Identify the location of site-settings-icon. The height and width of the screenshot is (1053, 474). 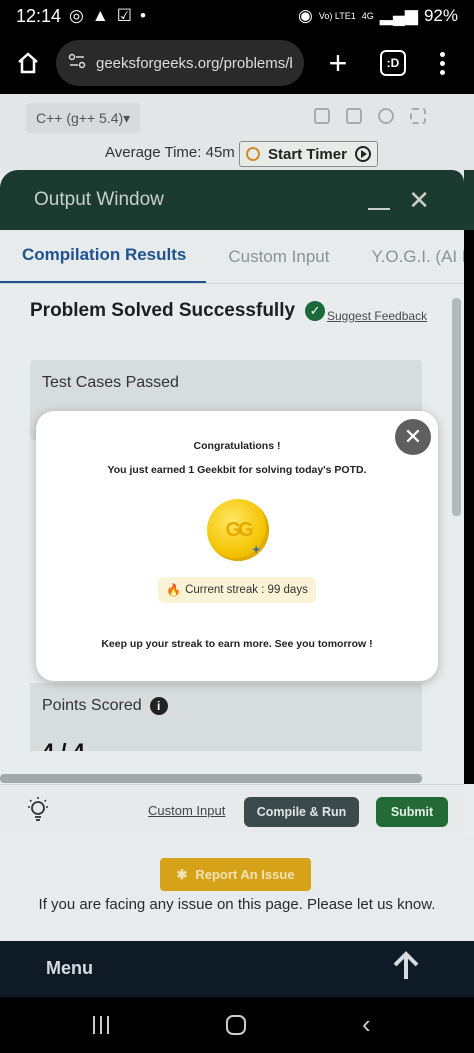
(77, 63).